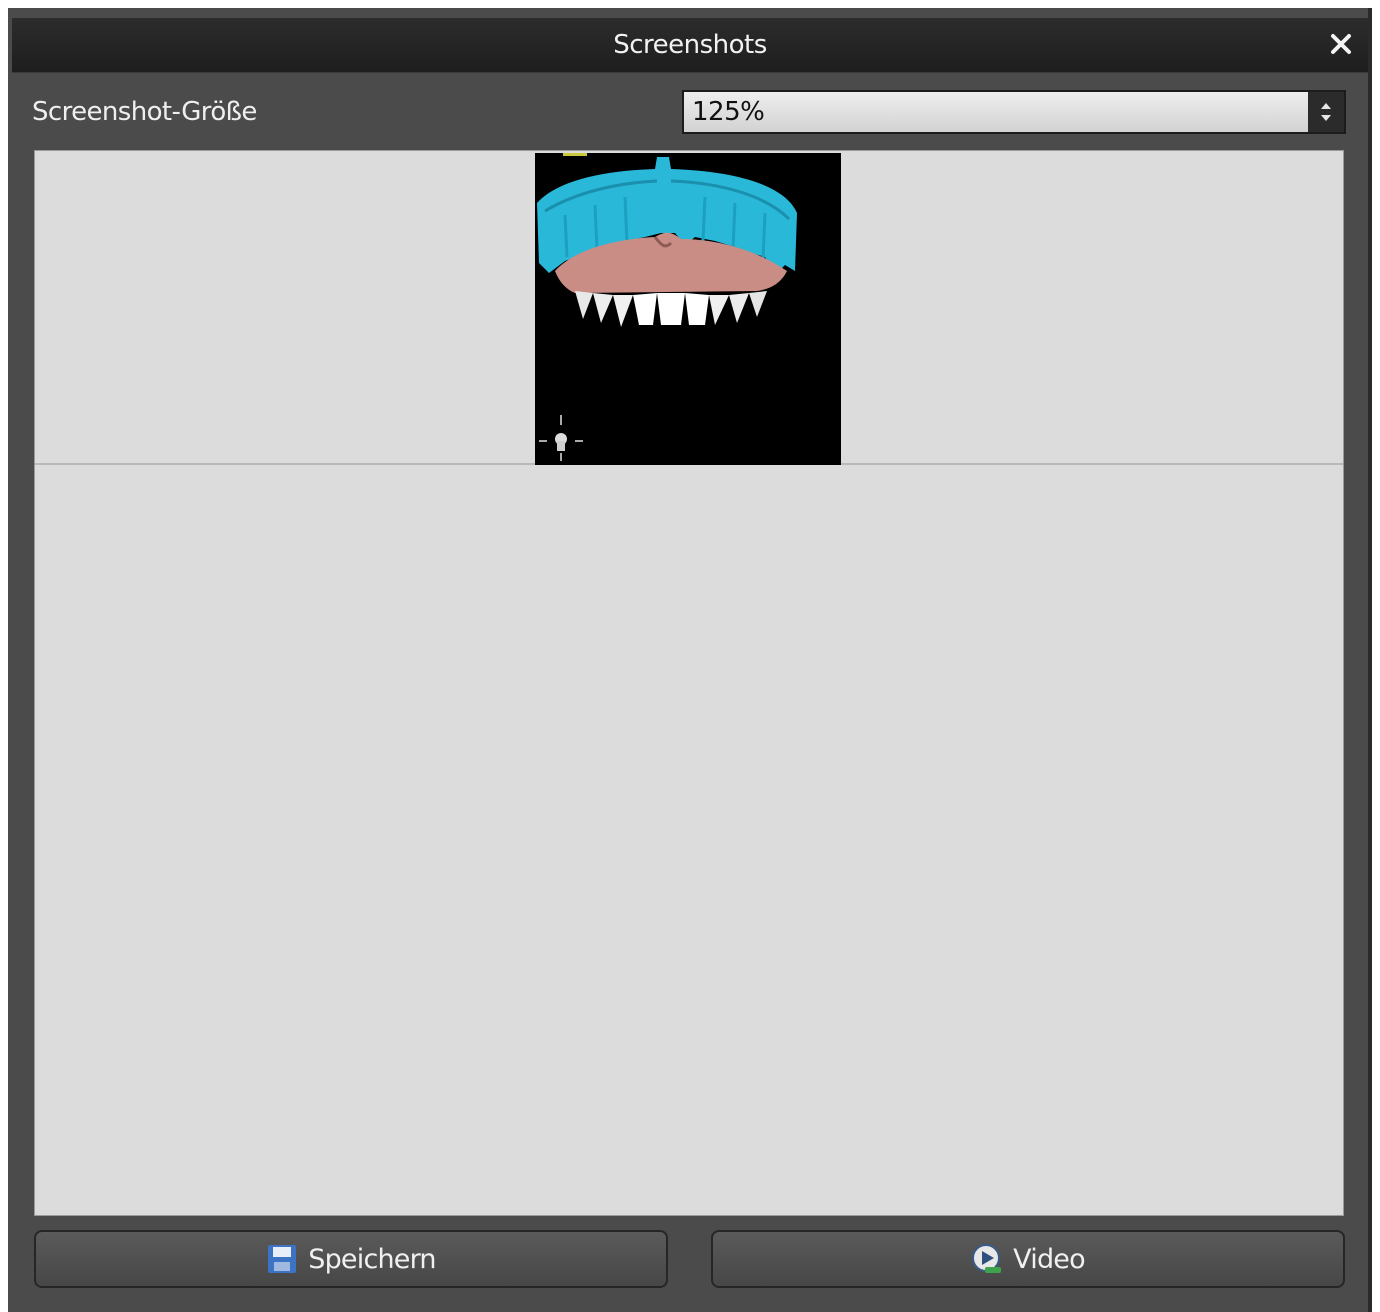 The height and width of the screenshot is (1312, 1380). Describe the element at coordinates (1370, 660) in the screenshot. I see `window-edge` at that location.